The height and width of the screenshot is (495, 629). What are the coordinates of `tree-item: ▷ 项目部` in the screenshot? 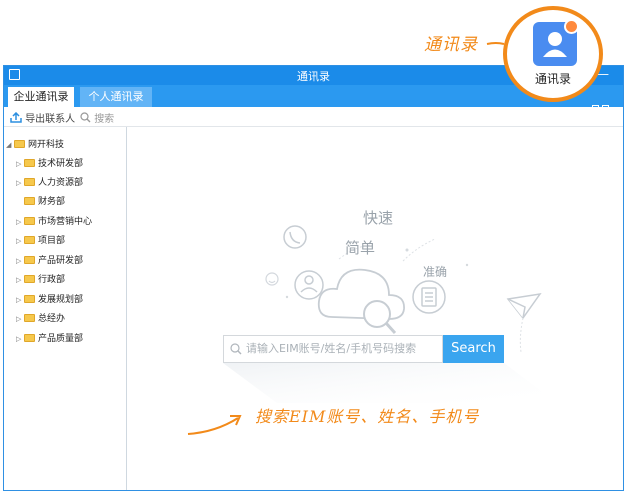 It's located at (40, 241).